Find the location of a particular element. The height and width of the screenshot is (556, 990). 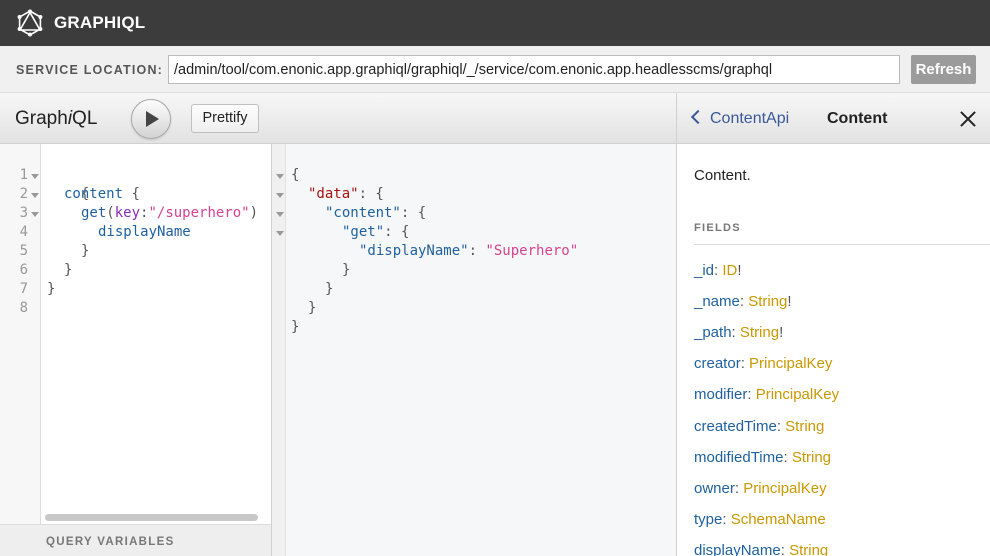

line-number: 8 is located at coordinates (23, 308).